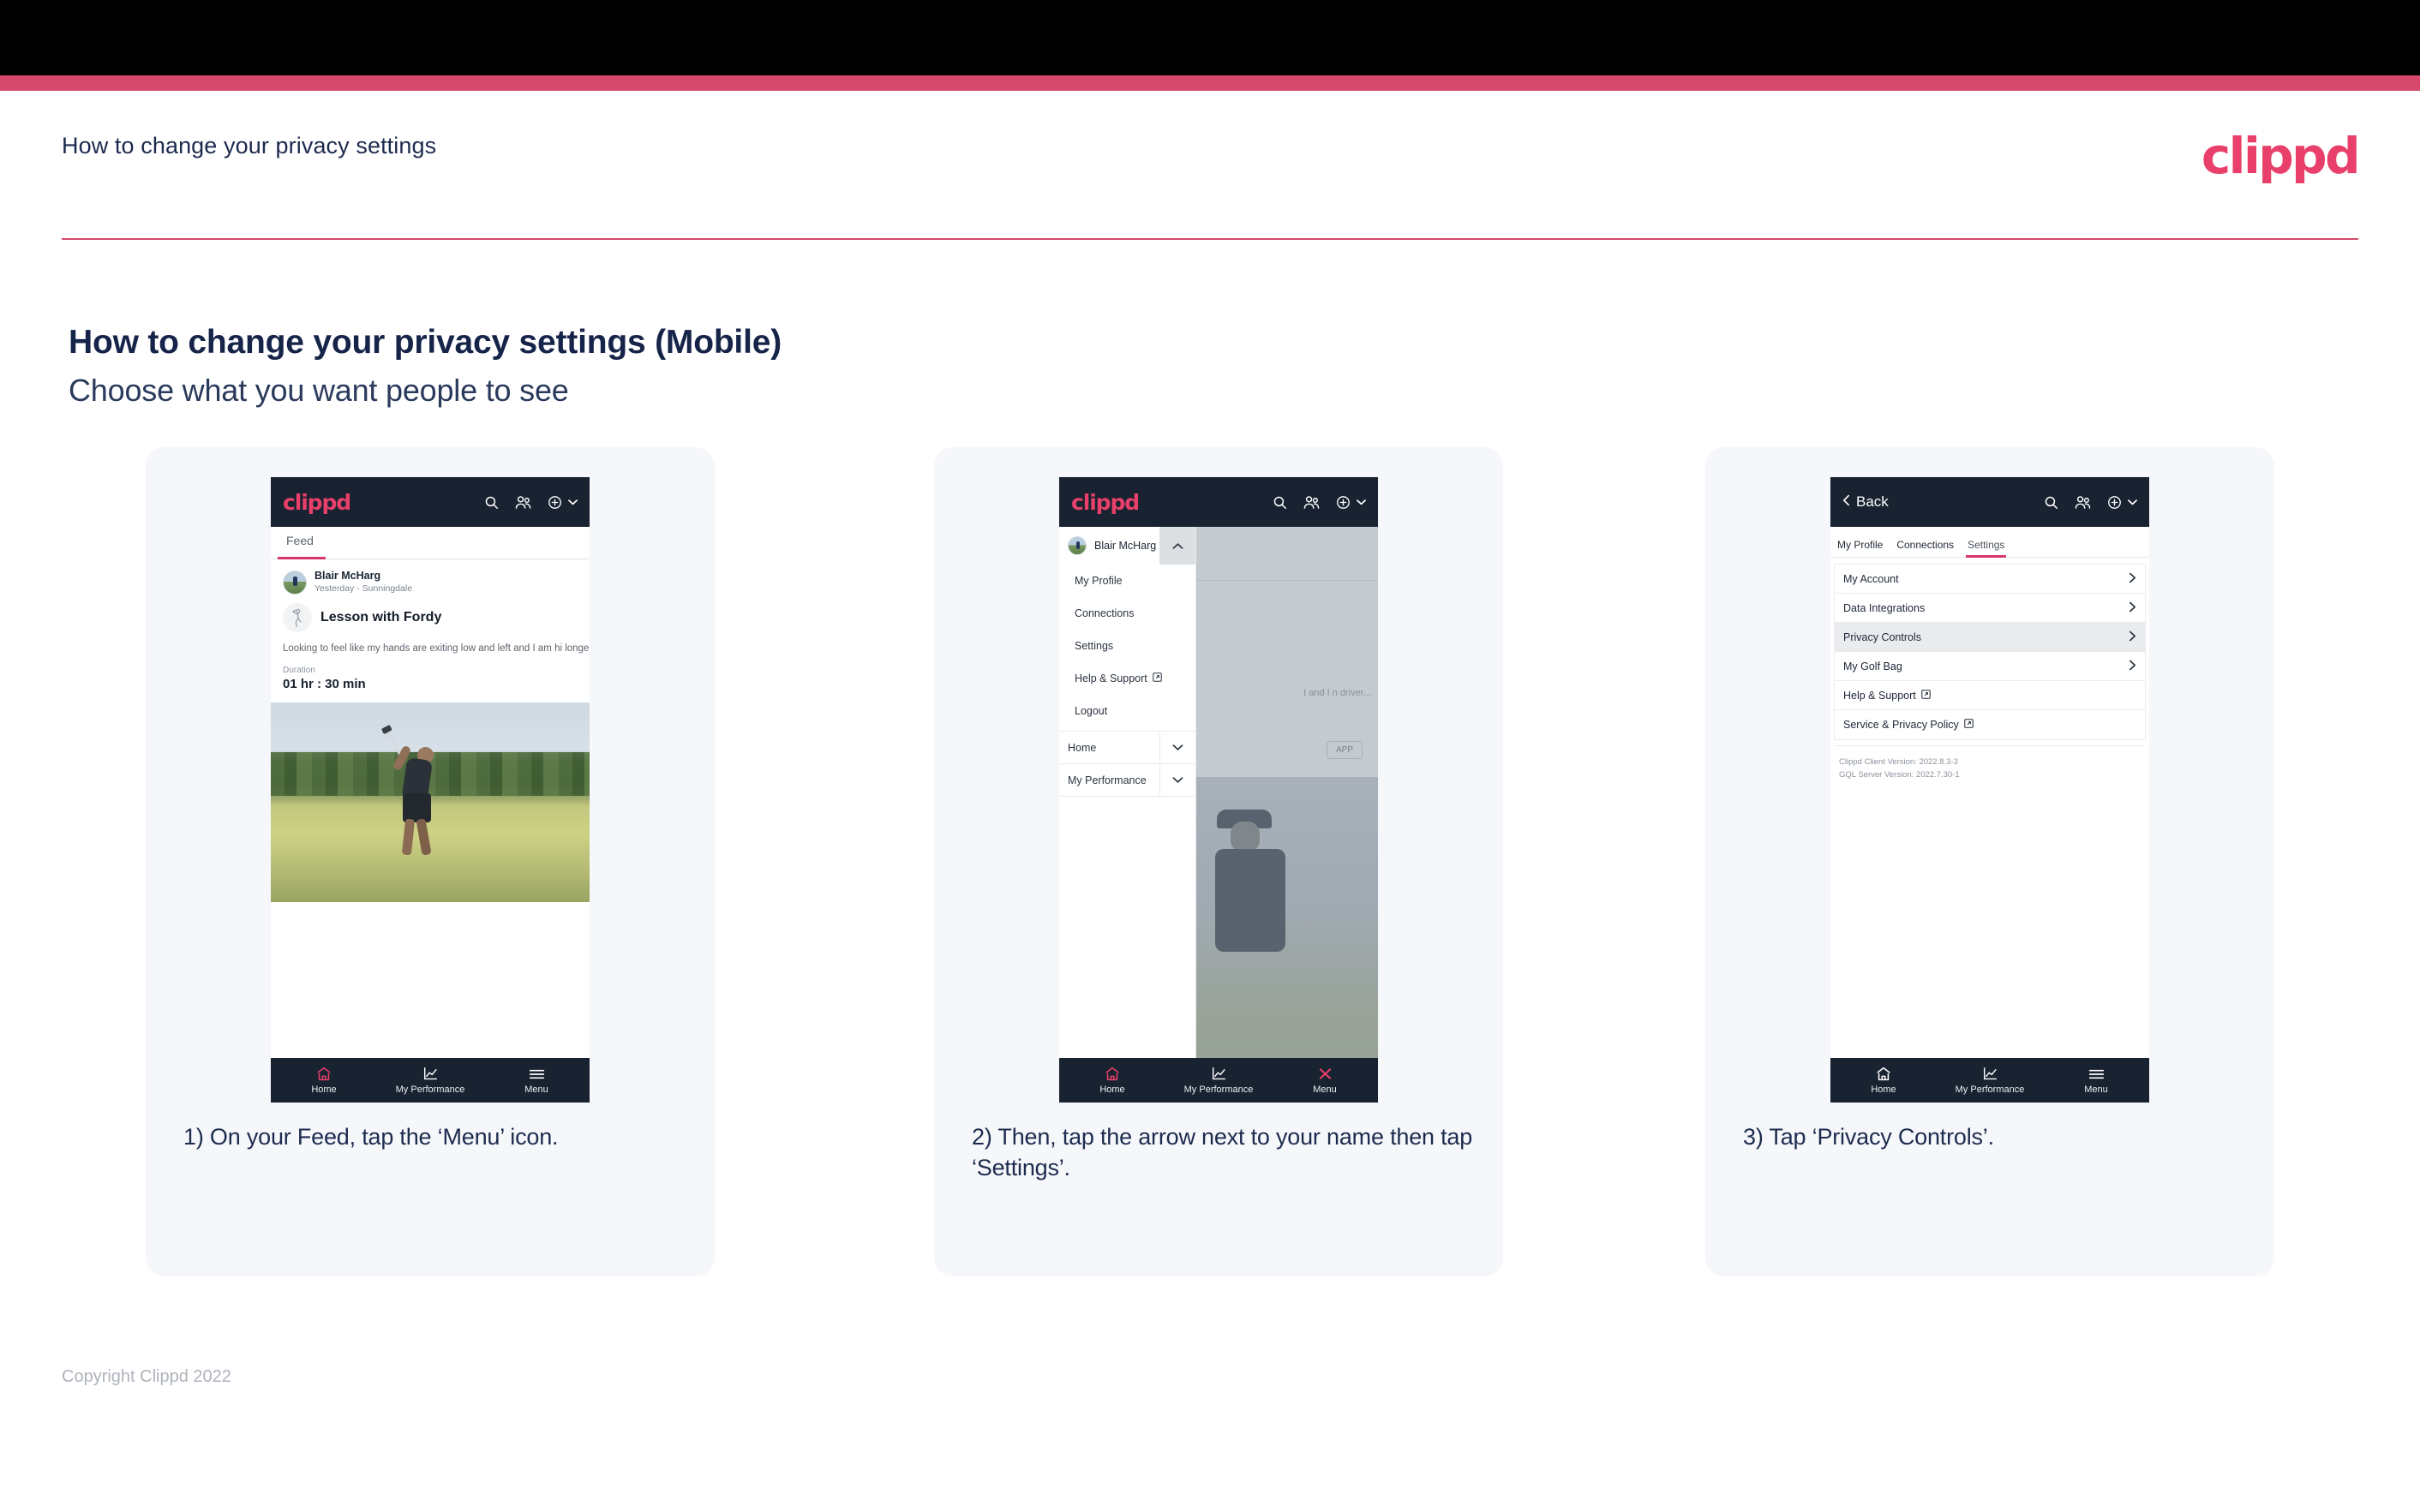  Describe the element at coordinates (1990, 608) in the screenshot. I see `settings-row-data-integrations: Data Integrations` at that location.